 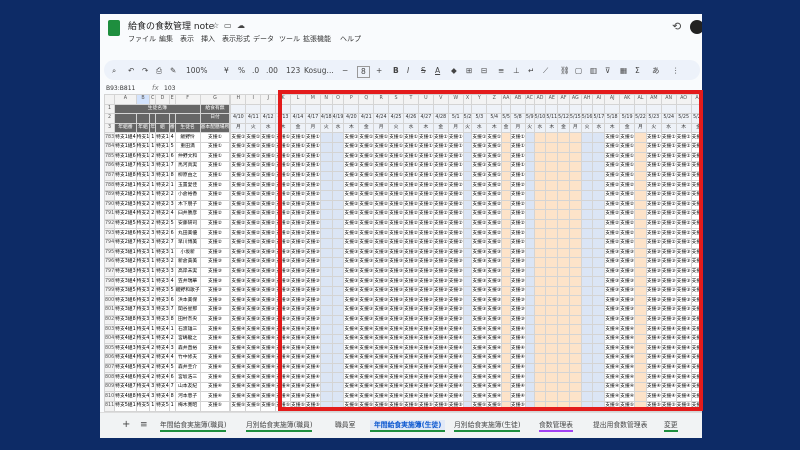 I want to click on menu-format: 表示形式, so click(x=236, y=39).